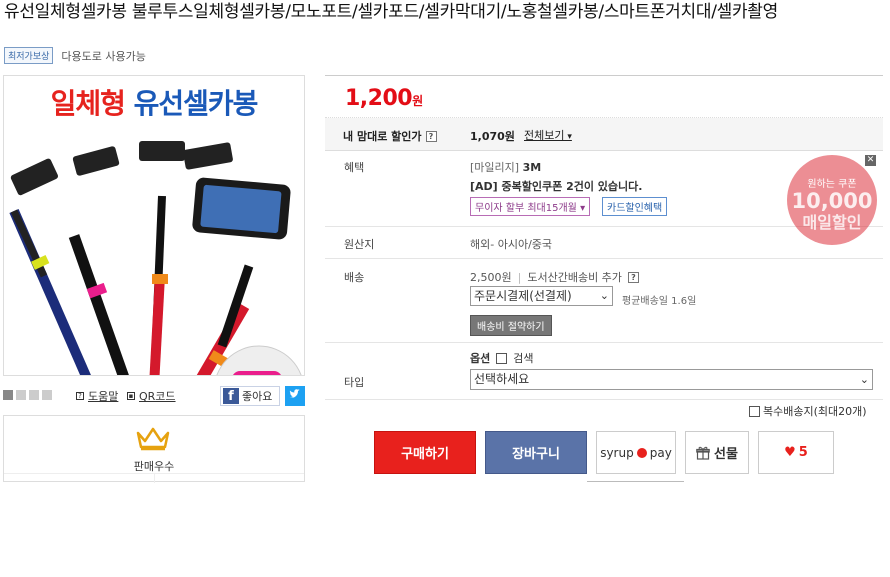 This screenshot has width=890, height=577. I want to click on sale-price: 1,200원, so click(384, 98).